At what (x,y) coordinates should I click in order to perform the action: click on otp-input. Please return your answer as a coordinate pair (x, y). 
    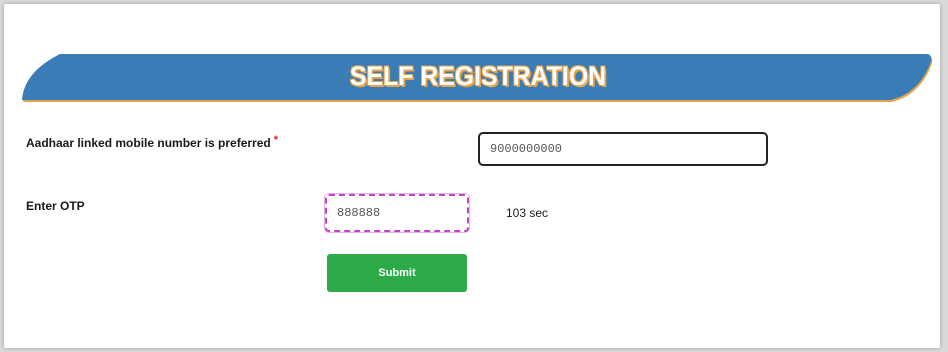
    Looking at the image, I should click on (397, 213).